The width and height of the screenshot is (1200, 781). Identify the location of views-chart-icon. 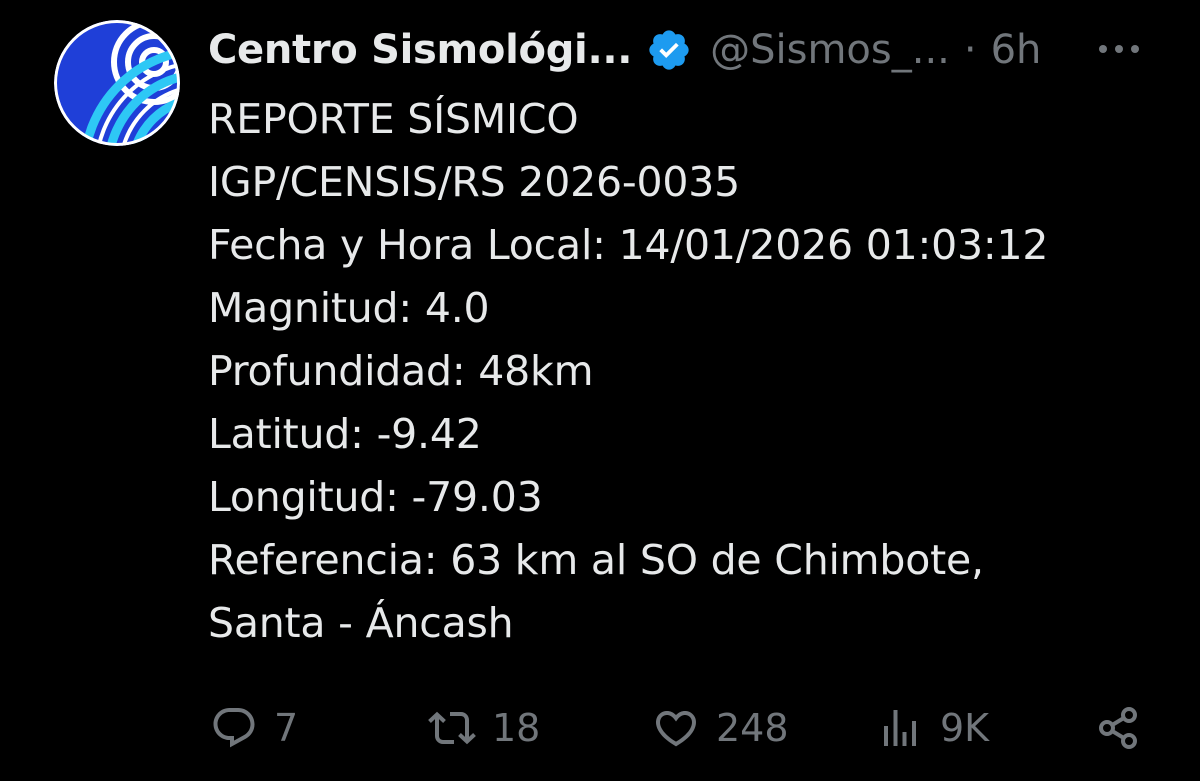
(900, 728).